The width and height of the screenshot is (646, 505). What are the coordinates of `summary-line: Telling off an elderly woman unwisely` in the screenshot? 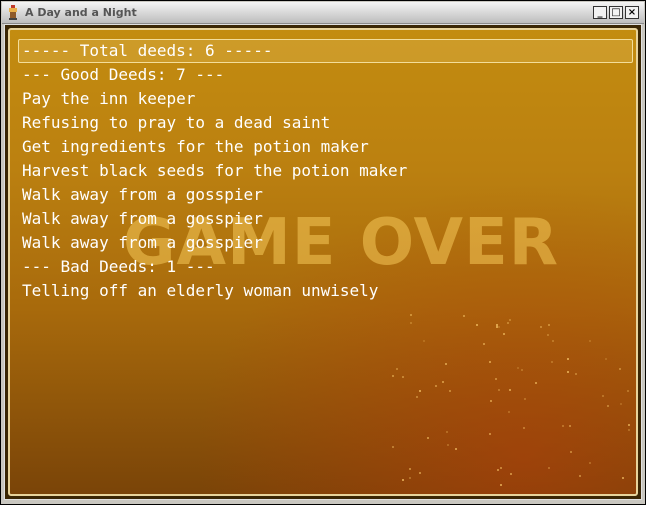 It's located at (200, 290).